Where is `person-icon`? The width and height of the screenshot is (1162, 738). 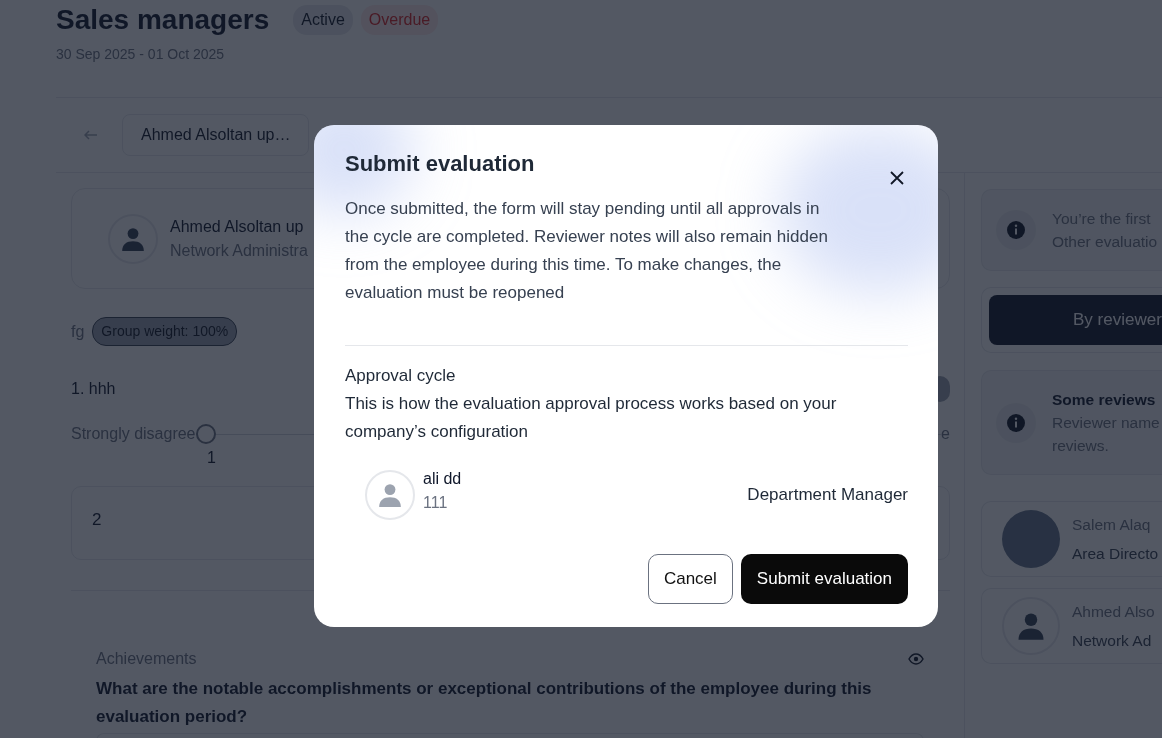 person-icon is located at coordinates (390, 495).